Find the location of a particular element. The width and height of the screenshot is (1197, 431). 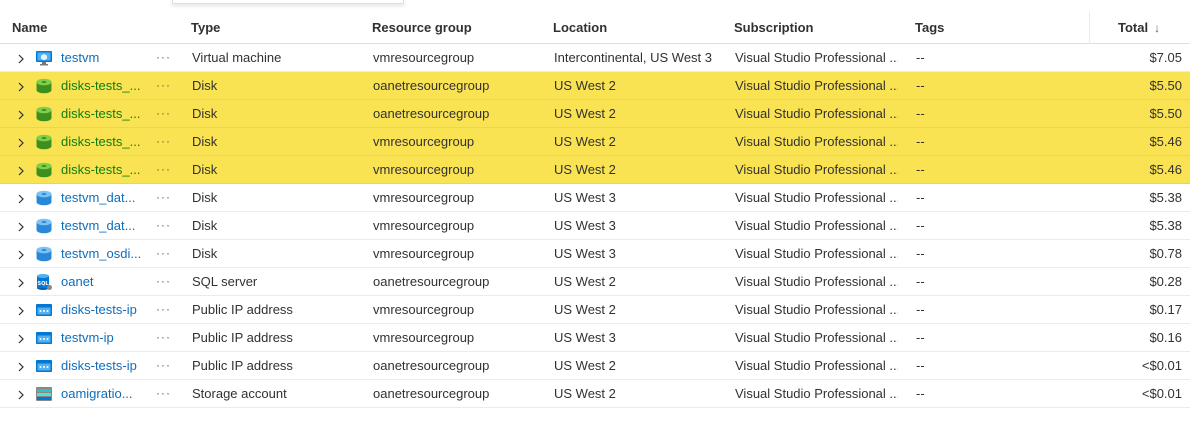

resource-type: Storage account is located at coordinates (239, 393).